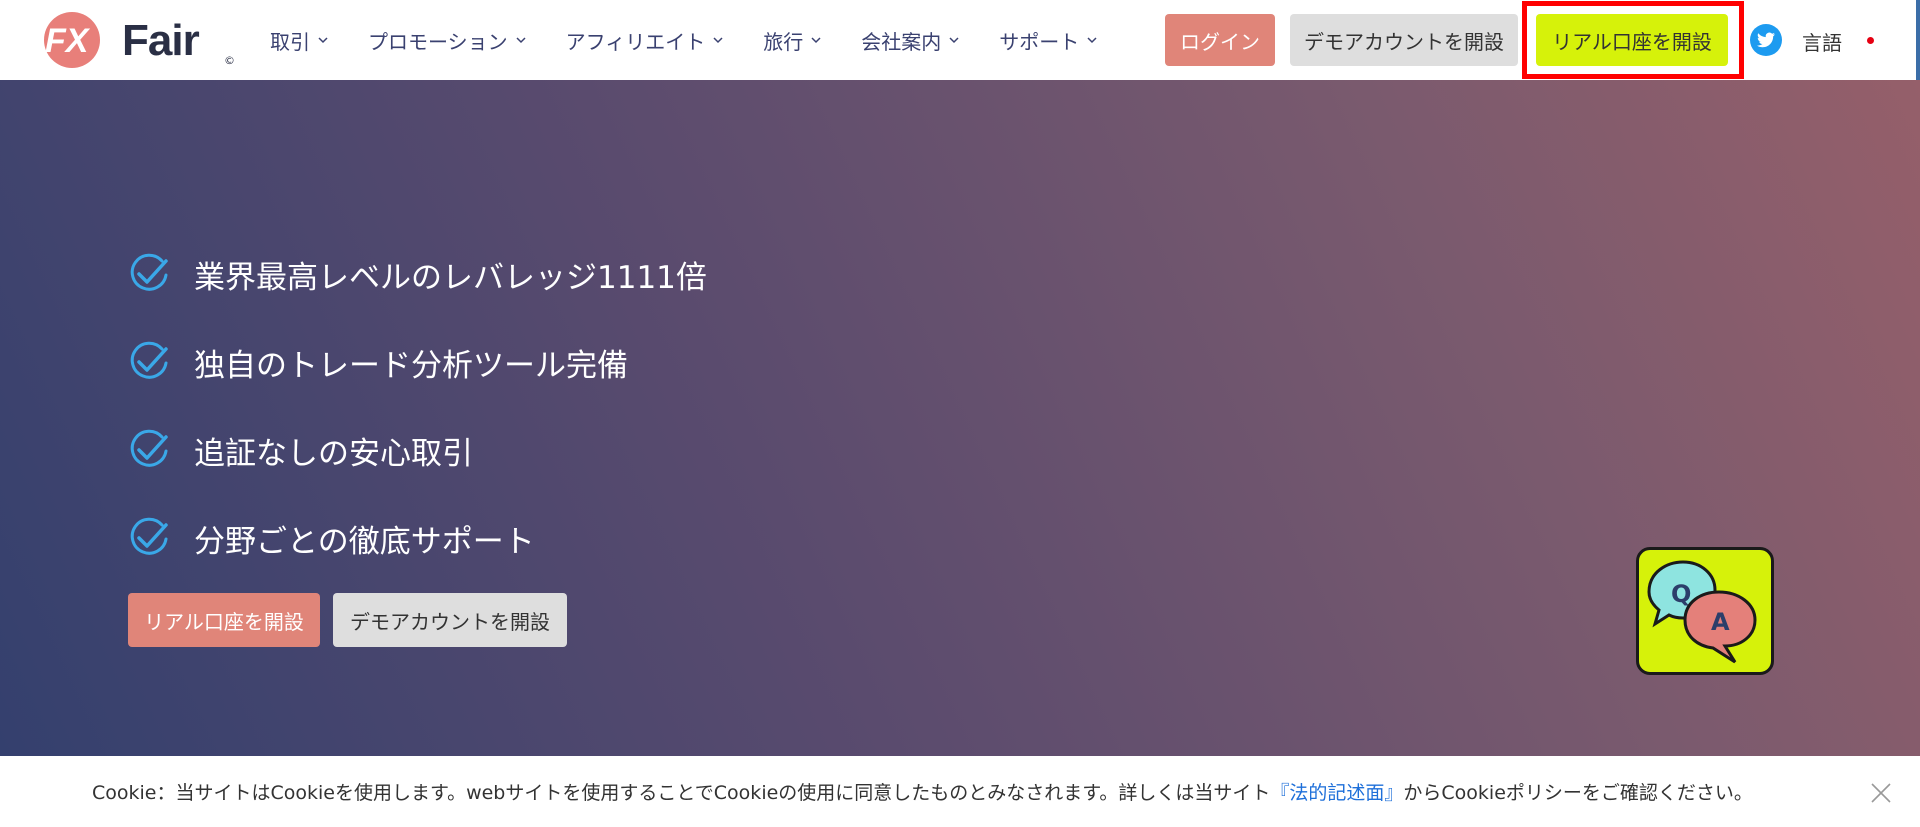 This screenshot has width=1920, height=827. What do you see at coordinates (290, 41) in the screenshot?
I see `nav-item-label: 取引` at bounding box center [290, 41].